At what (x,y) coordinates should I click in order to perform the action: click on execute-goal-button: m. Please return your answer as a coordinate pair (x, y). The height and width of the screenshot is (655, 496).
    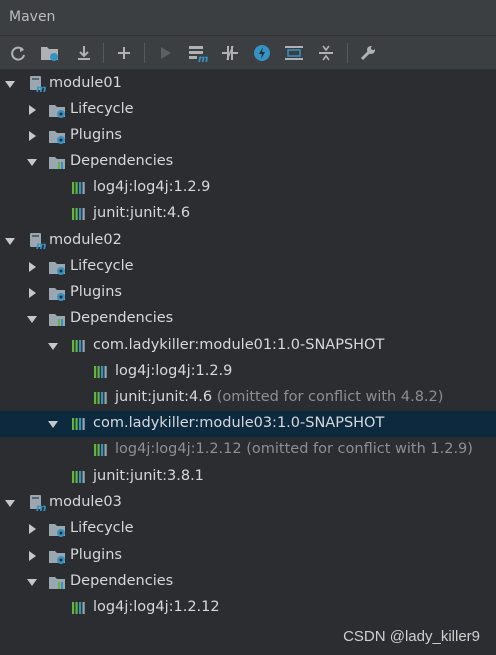
    Looking at the image, I should click on (198, 53).